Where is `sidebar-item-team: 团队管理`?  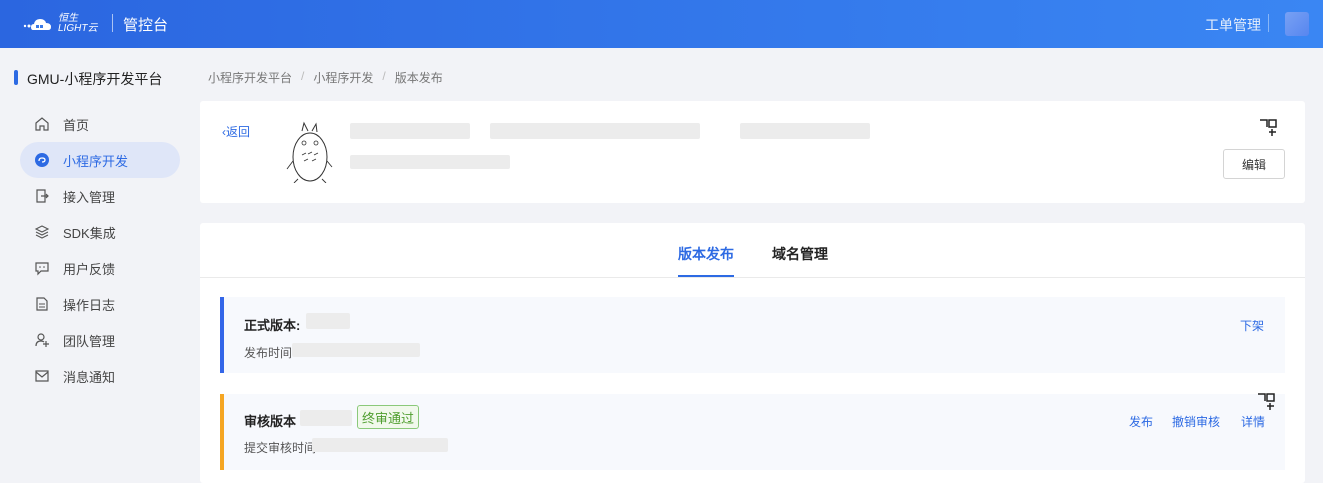 sidebar-item-team: 团队管理 is located at coordinates (100, 340).